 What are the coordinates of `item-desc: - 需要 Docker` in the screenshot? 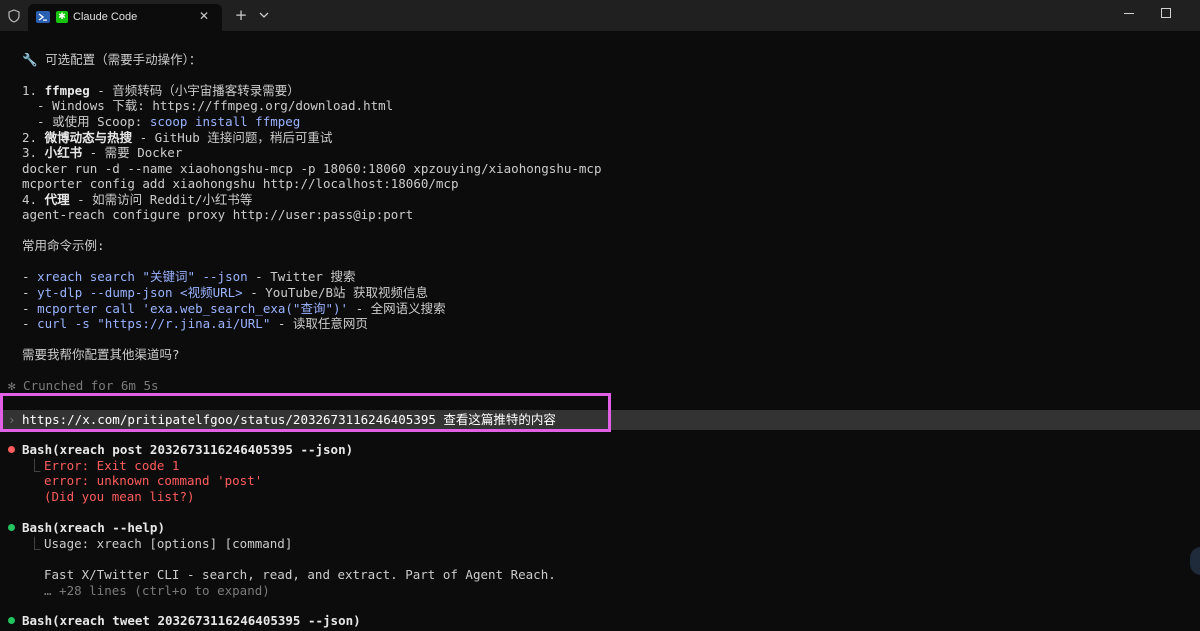 It's located at (132, 152).